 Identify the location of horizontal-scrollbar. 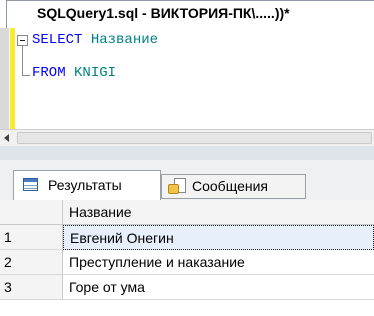
(187, 137).